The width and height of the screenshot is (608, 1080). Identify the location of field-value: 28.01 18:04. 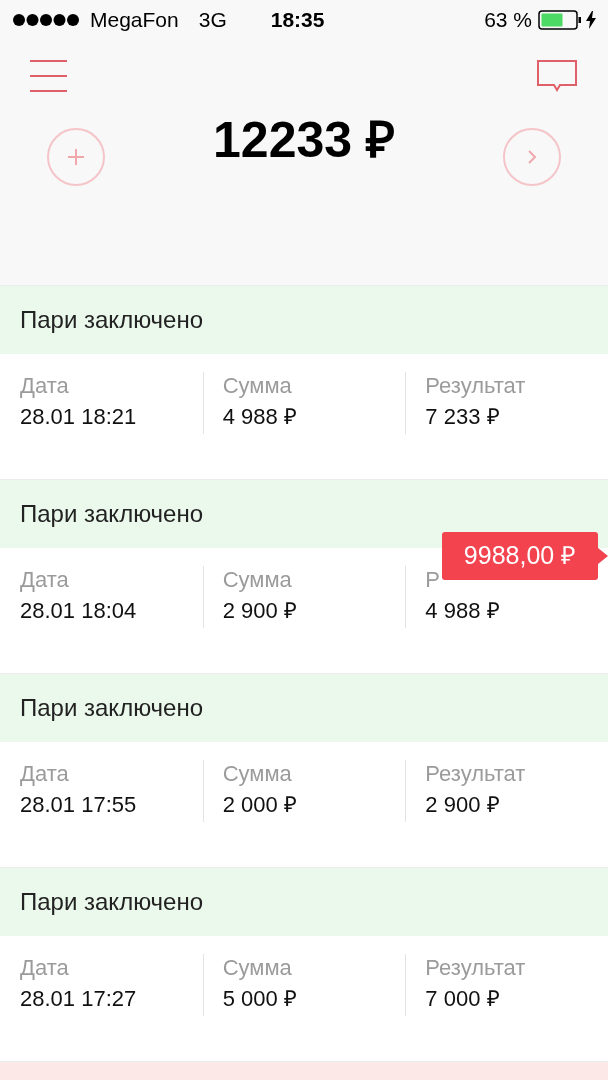
(79, 611).